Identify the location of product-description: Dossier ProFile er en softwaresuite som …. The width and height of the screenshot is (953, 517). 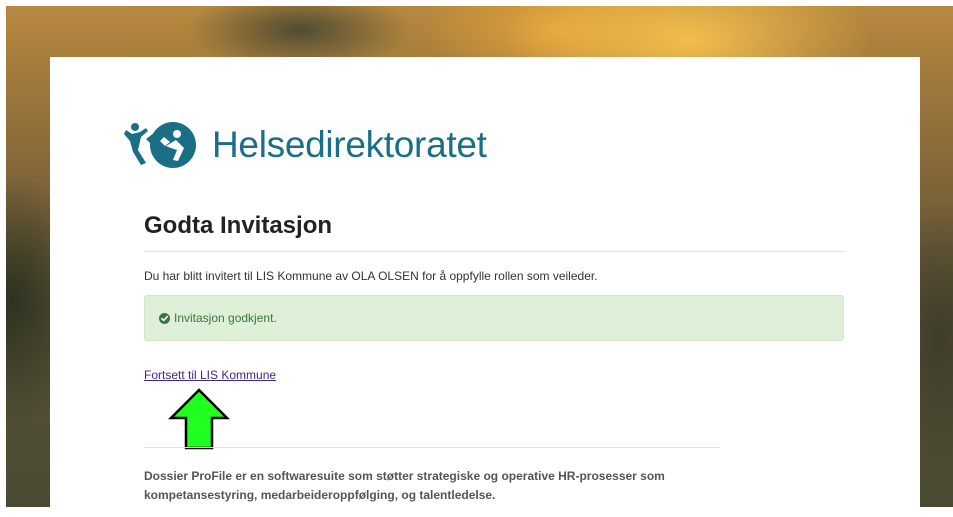
(444, 486).